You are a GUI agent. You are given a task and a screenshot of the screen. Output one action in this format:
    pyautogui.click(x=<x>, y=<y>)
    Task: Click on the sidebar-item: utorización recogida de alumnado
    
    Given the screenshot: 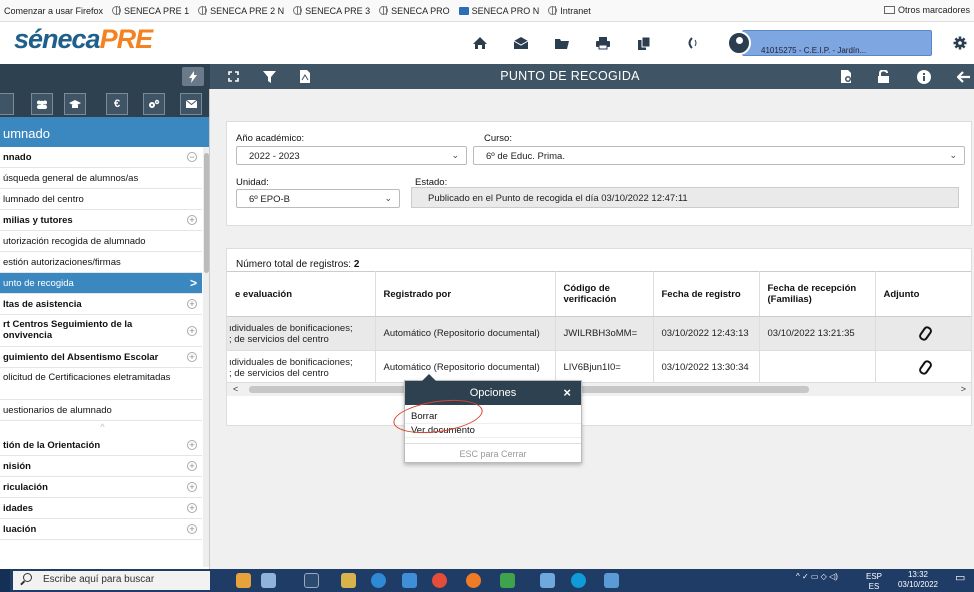 What is the action you would take?
    pyautogui.click(x=101, y=241)
    